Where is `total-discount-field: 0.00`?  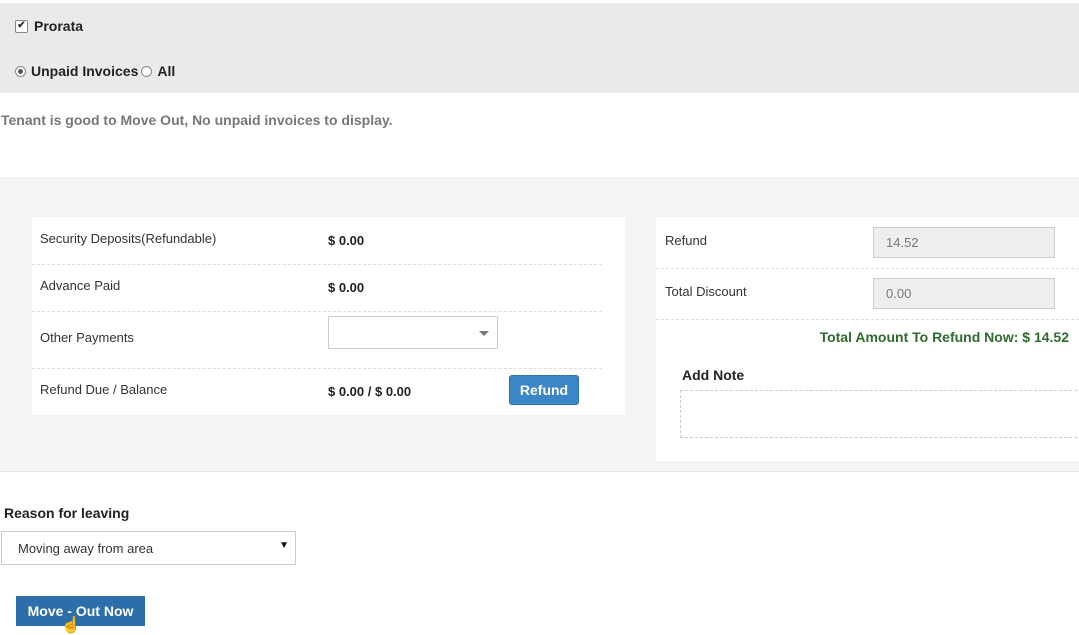
total-discount-field: 0.00 is located at coordinates (964, 293).